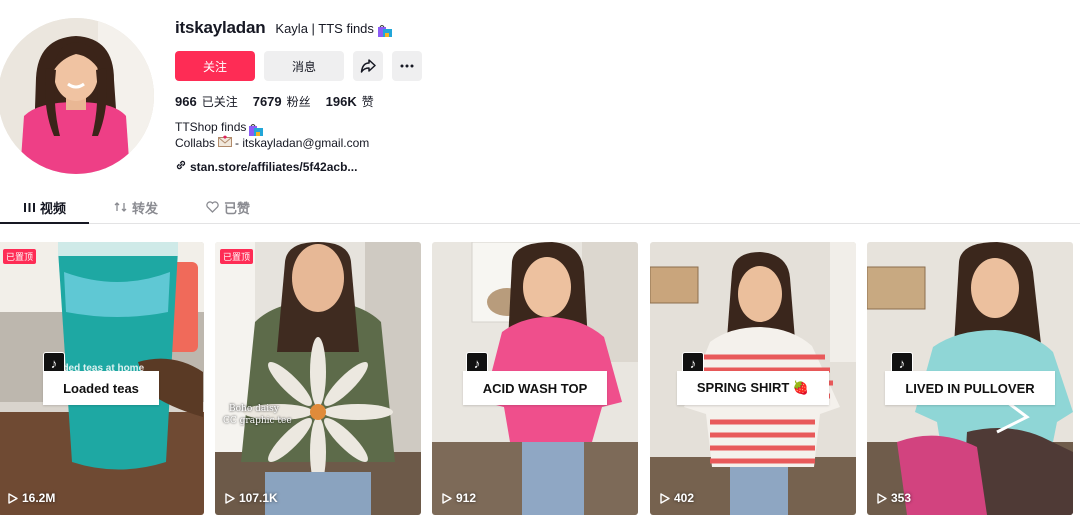 This screenshot has width=1080, height=527. What do you see at coordinates (254, 409) in the screenshot?
I see `overlay-line-1: Boho daisy` at bounding box center [254, 409].